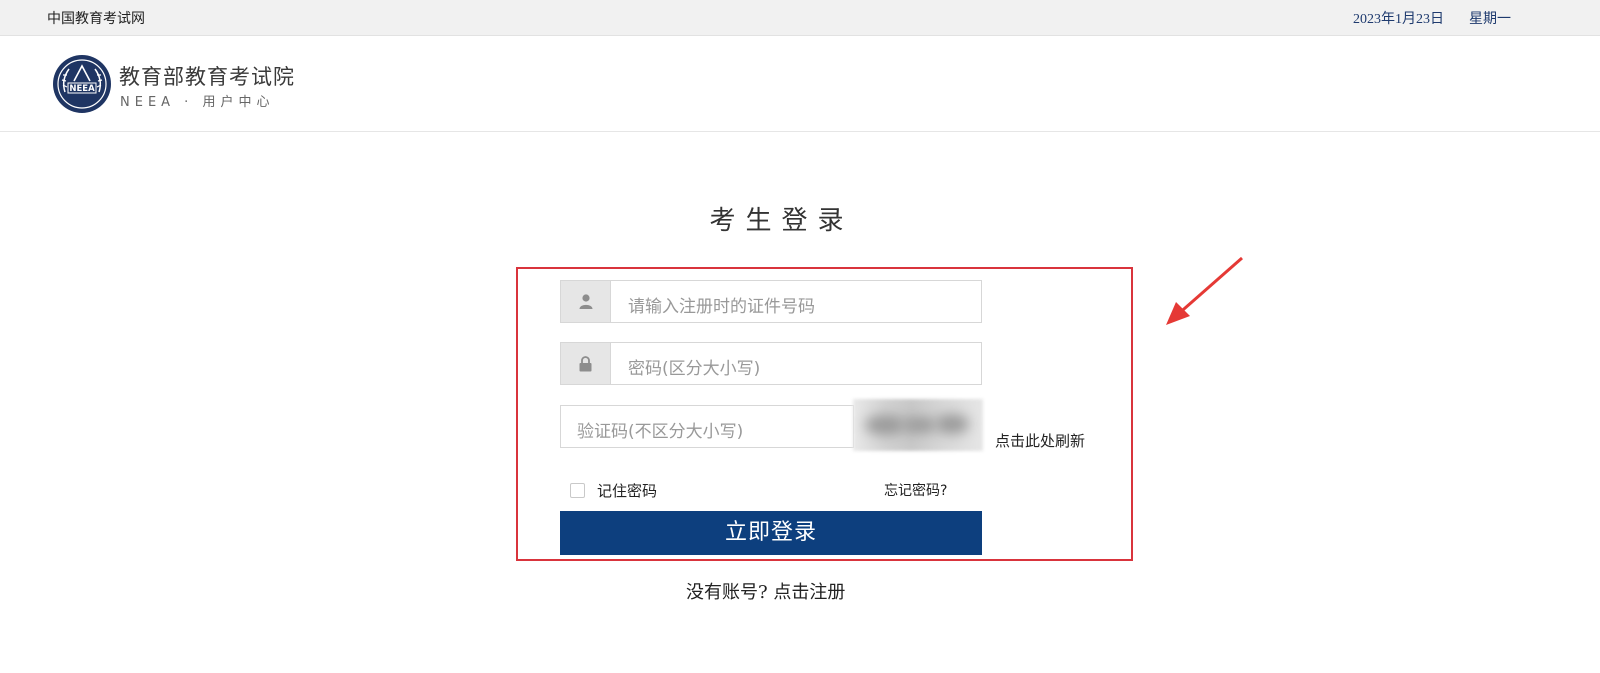 Image resolution: width=1600 pixels, height=673 pixels. I want to click on user-icon, so click(586, 301).